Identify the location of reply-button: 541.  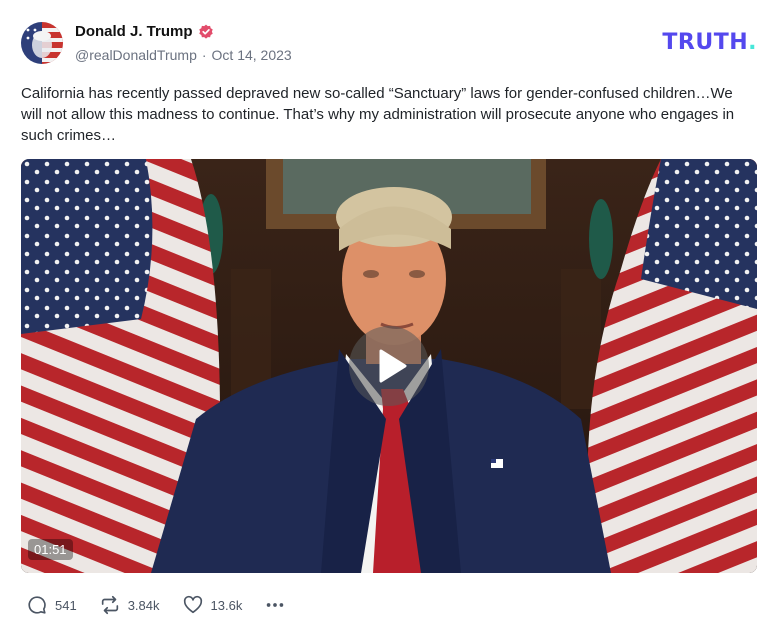
(51, 605).